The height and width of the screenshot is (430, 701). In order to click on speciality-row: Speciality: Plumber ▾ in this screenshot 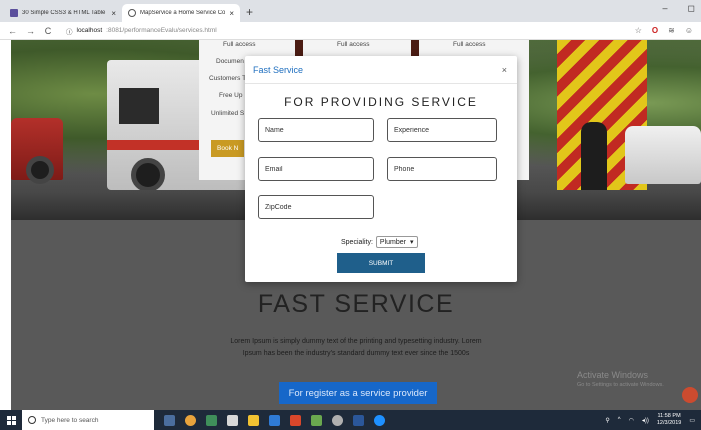, I will do `click(379, 242)`.